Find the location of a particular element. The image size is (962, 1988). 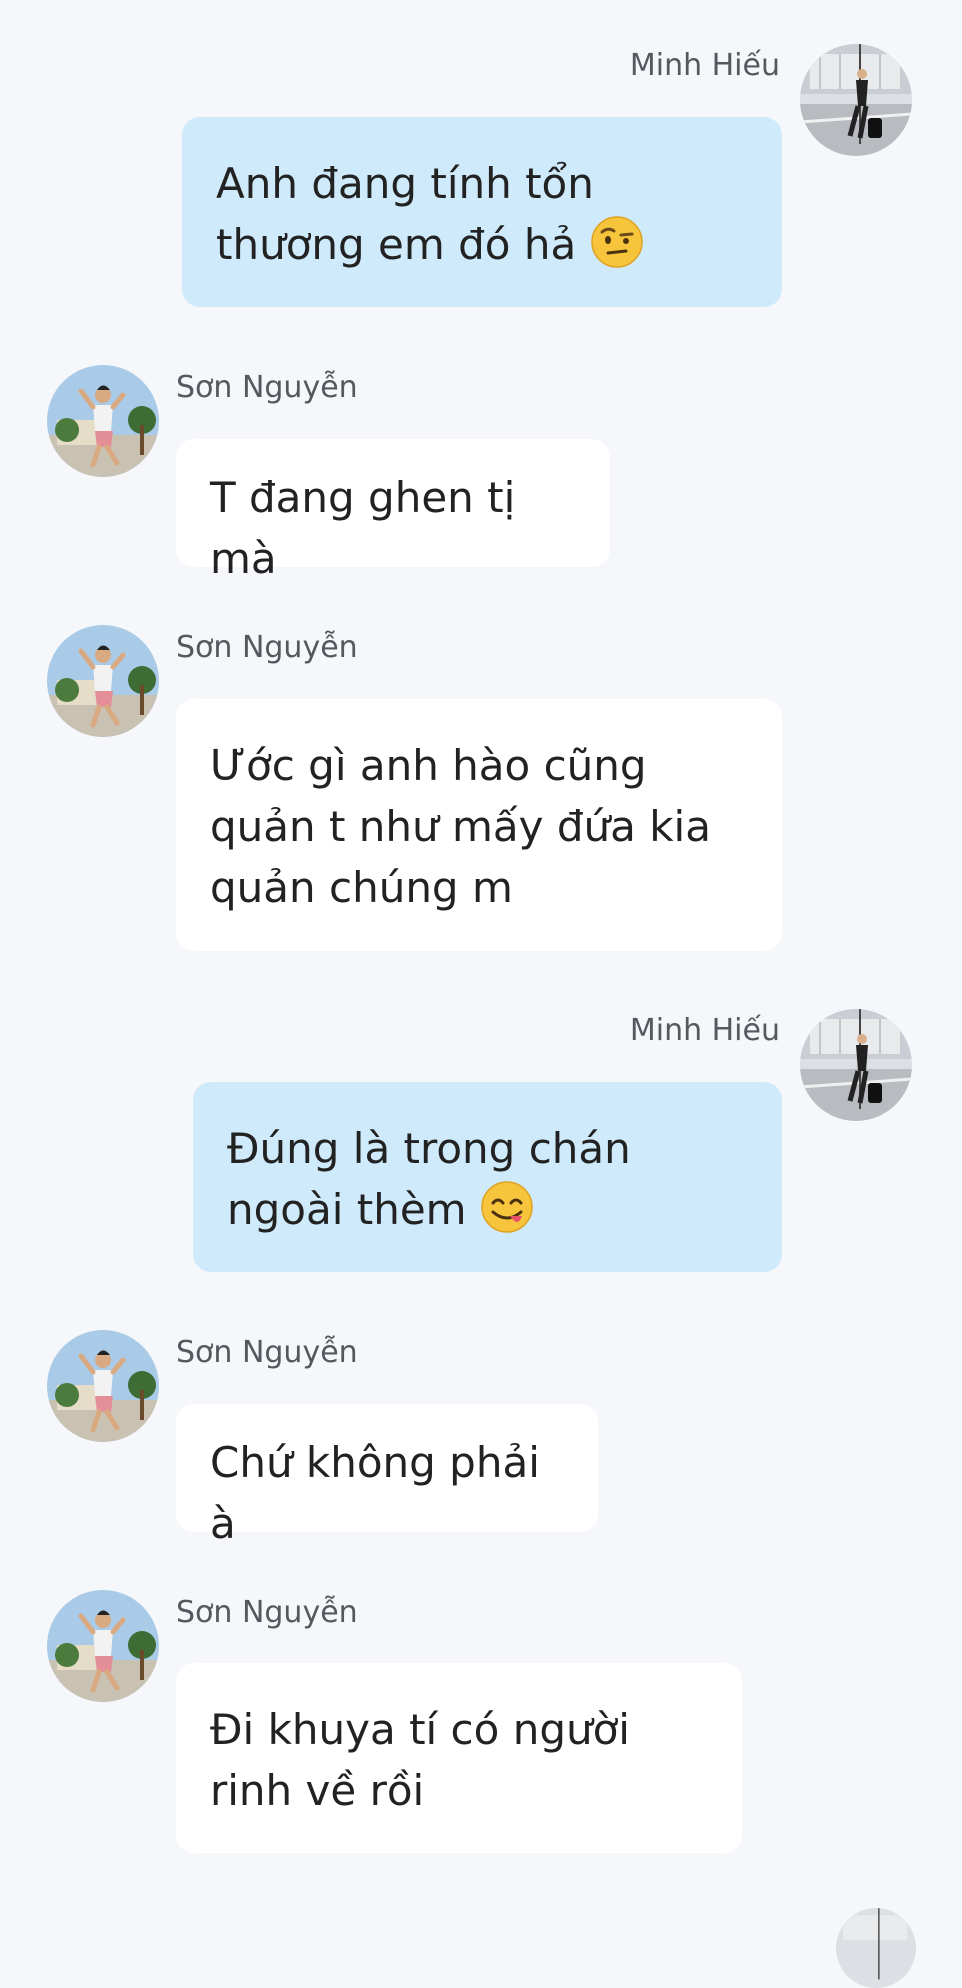

message-text: T đang ghen tị mà is located at coordinates (369, 528).